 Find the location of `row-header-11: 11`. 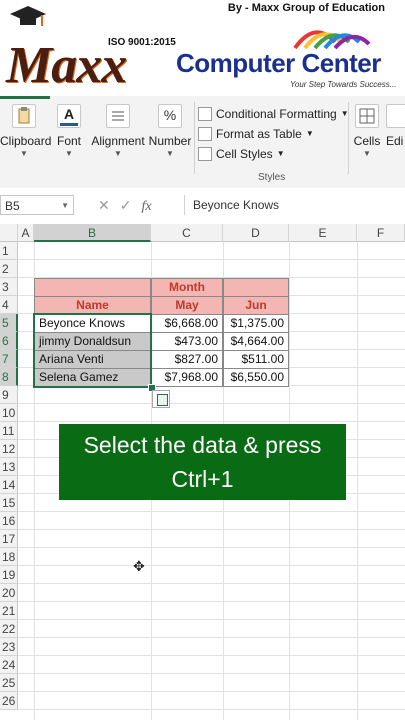

row-header-11: 11 is located at coordinates (9, 431).